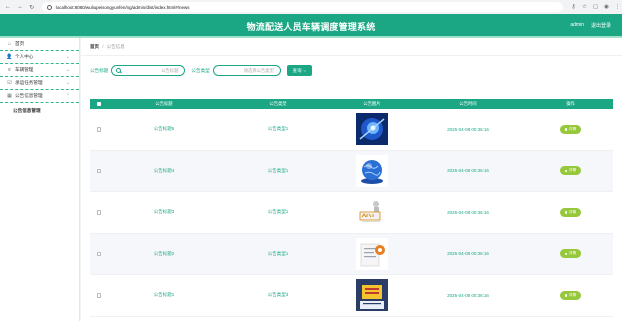 This screenshot has width=622, height=321. Describe the element at coordinates (9, 83) in the screenshot. I see `edit-icon: ☑` at that location.